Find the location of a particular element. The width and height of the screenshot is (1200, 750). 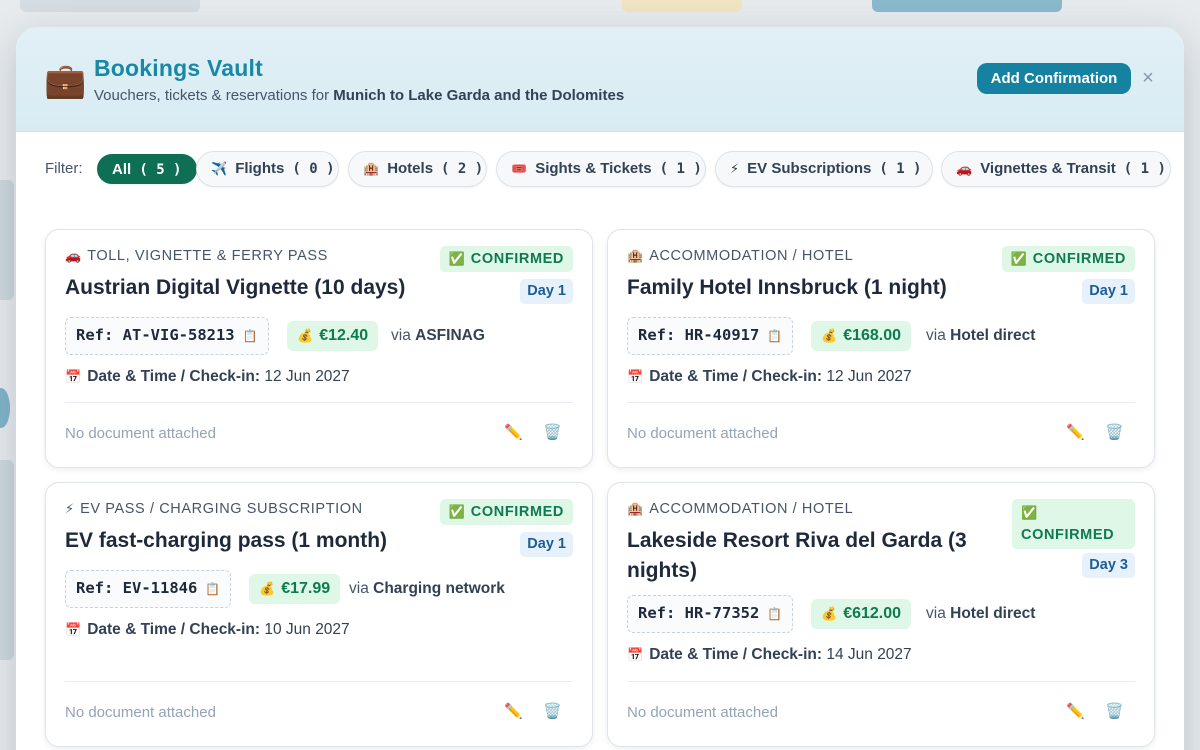

modal-title: Bookings Vault is located at coordinates (178, 68).